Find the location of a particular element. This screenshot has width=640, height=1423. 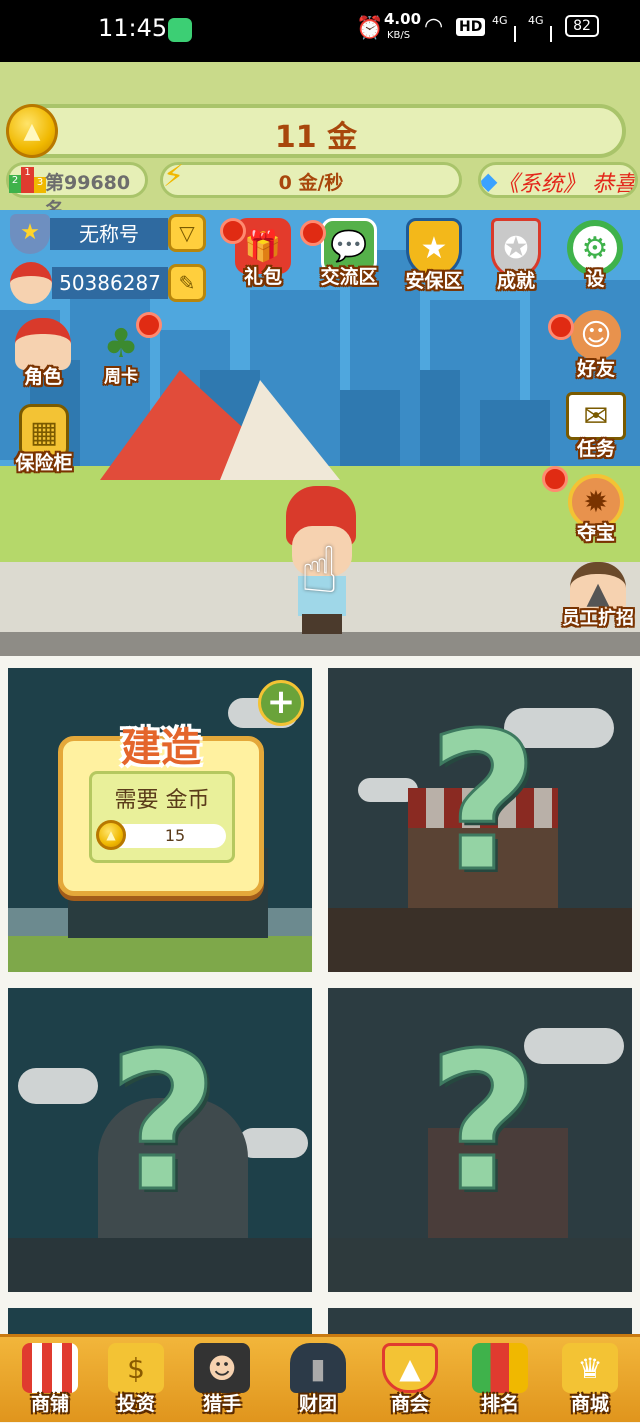

system-ticker: ◆ 《系统》 恭喜 is located at coordinates (558, 180).